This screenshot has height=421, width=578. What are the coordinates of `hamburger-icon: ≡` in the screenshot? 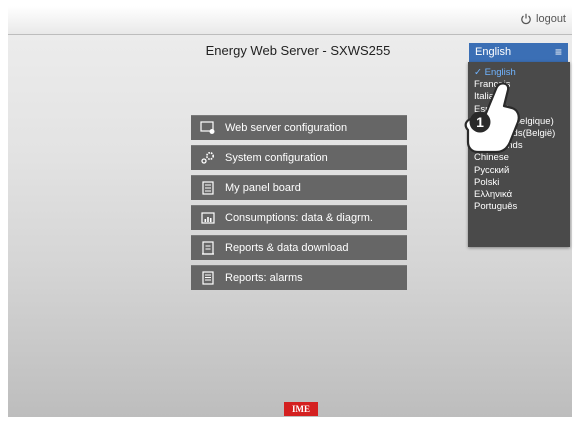 It's located at (558, 52).